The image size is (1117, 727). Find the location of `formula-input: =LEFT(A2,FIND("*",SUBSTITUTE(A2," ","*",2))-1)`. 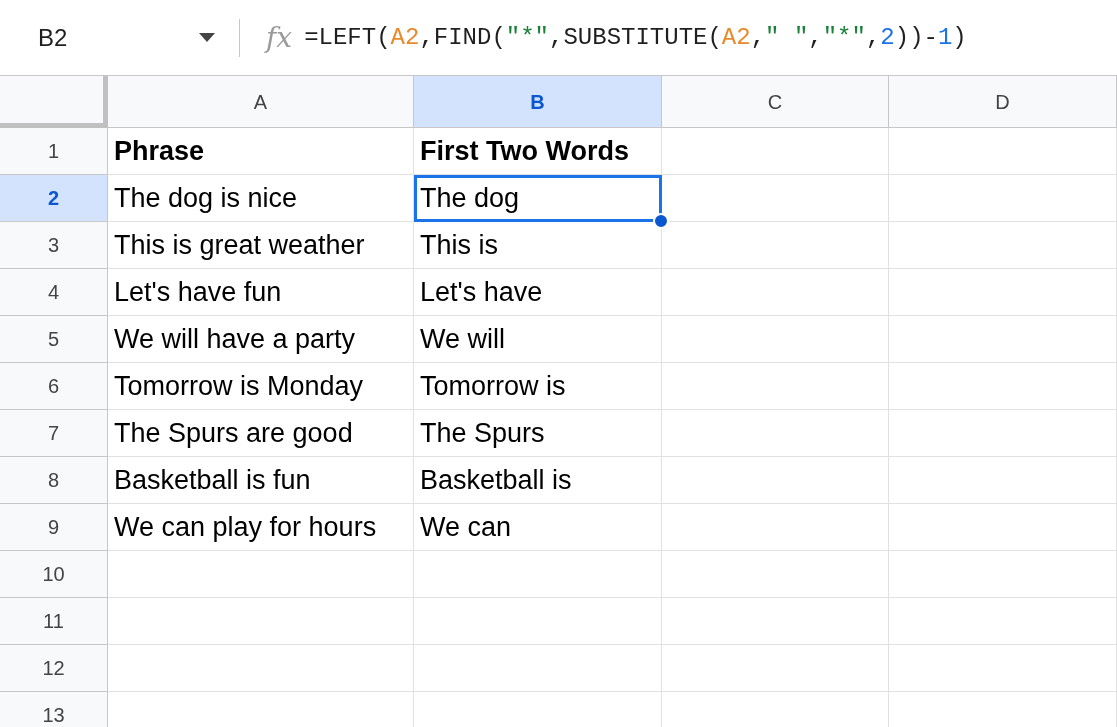

formula-input: =LEFT(A2,FIND("*",SUBSTITUTE(A2," ","*",2))-1) is located at coordinates (635, 37).